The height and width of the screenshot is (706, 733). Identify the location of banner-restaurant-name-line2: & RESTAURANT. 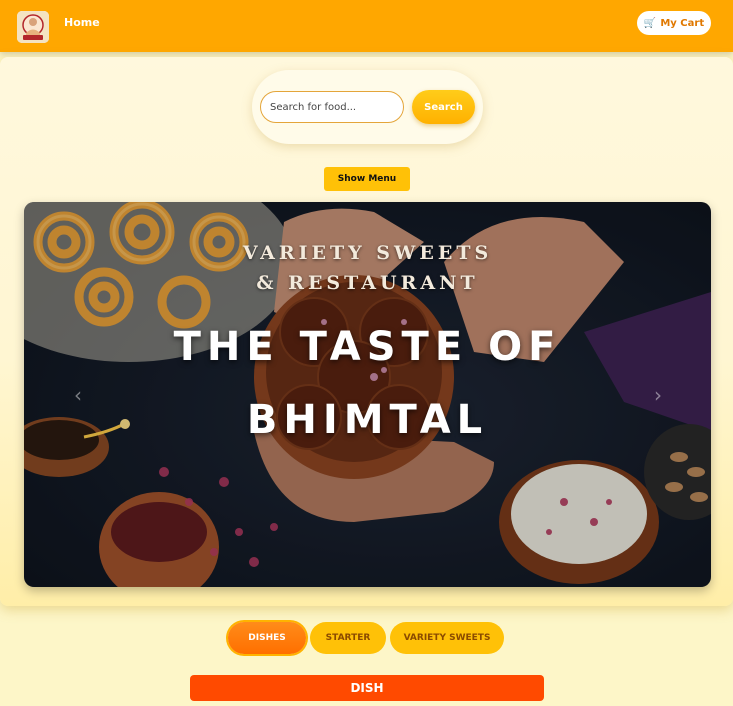
(367, 283).